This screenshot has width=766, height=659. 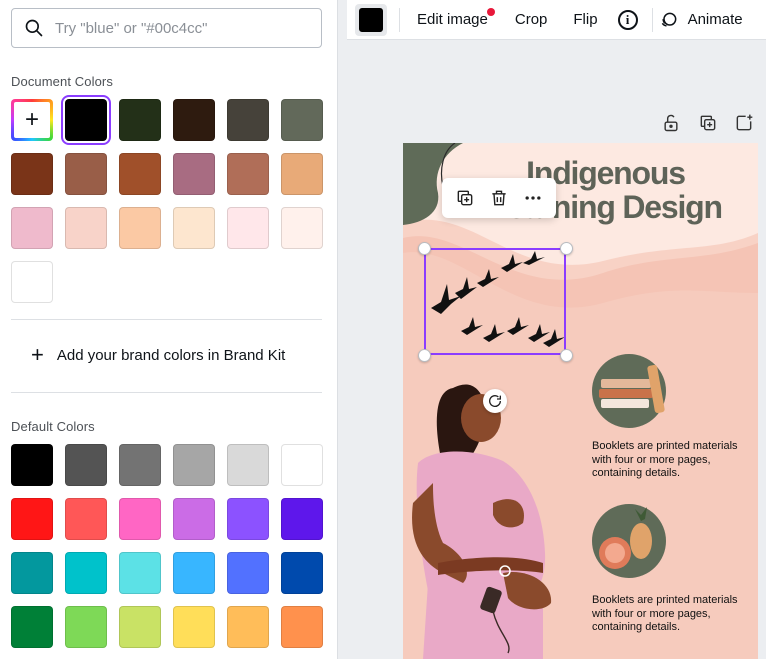 I want to click on lock-icon, so click(x=671, y=123).